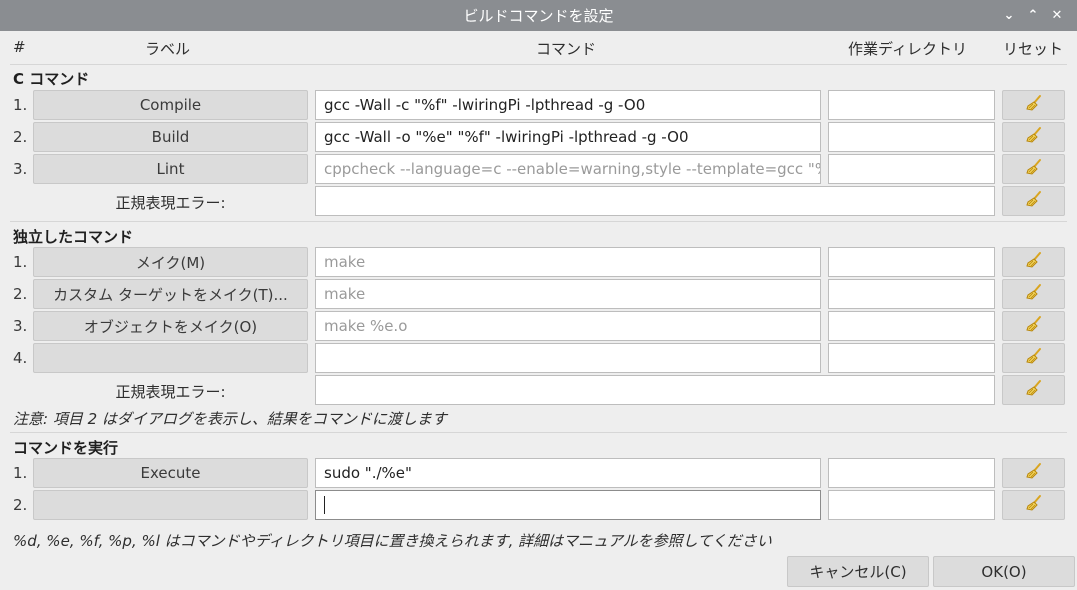 Image resolution: width=1077 pixels, height=590 pixels. Describe the element at coordinates (20, 358) in the screenshot. I see `row-number: 4.` at that location.